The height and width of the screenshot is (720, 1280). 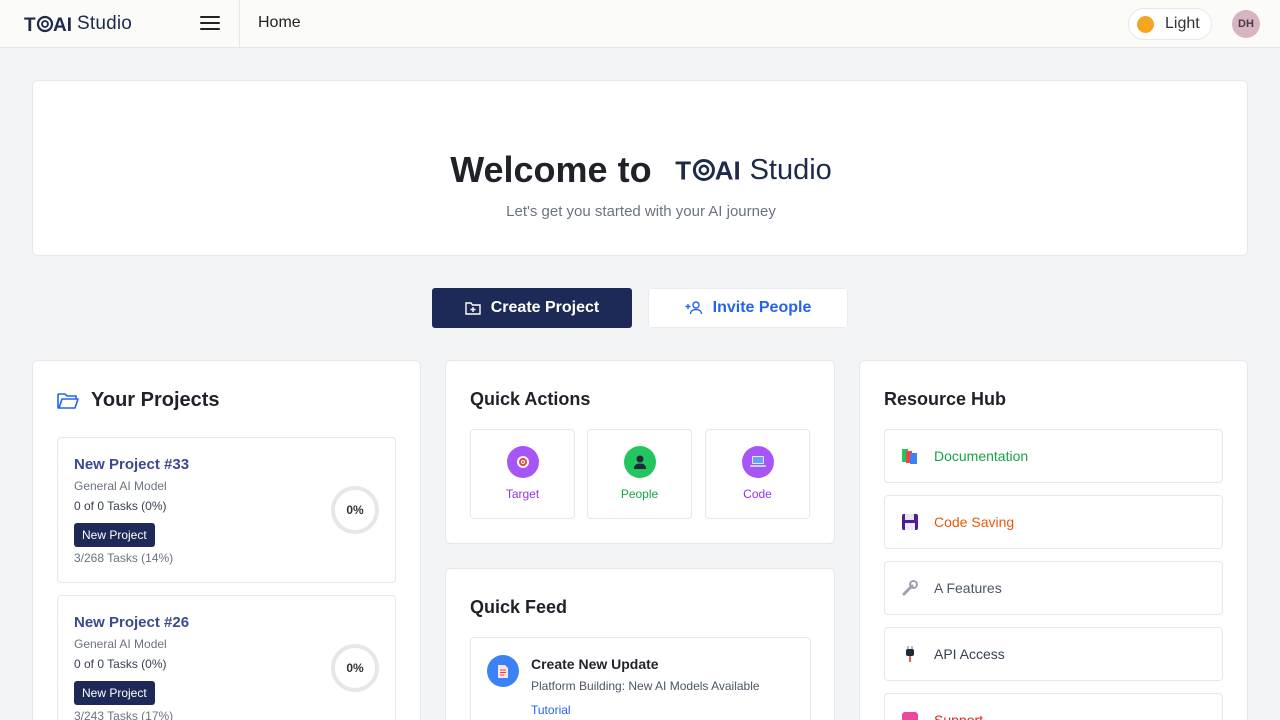 I want to click on quick-action-target: Target, so click(x=522, y=474).